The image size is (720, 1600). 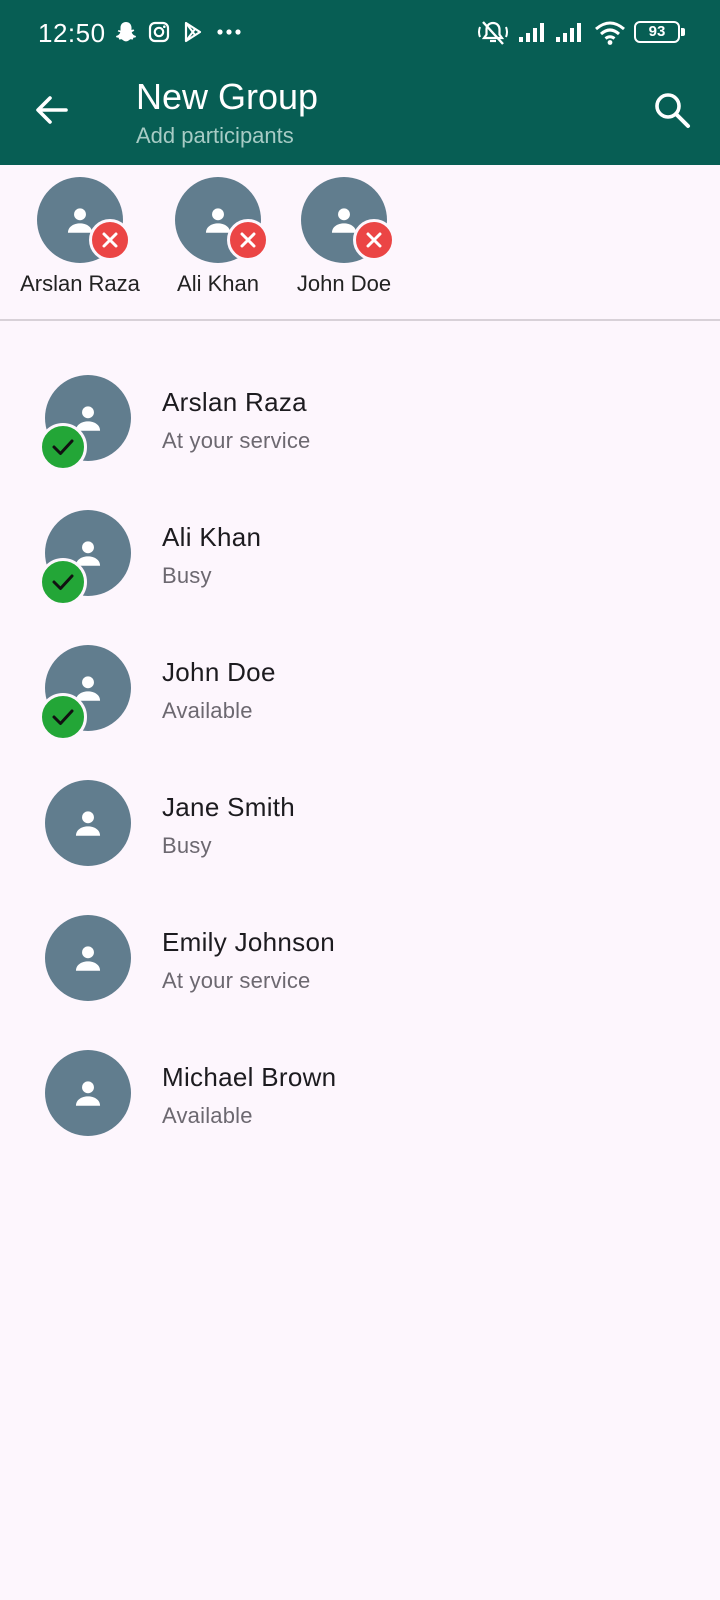 What do you see at coordinates (218, 237) in the screenshot?
I see `selected-chip: Ali Khan` at bounding box center [218, 237].